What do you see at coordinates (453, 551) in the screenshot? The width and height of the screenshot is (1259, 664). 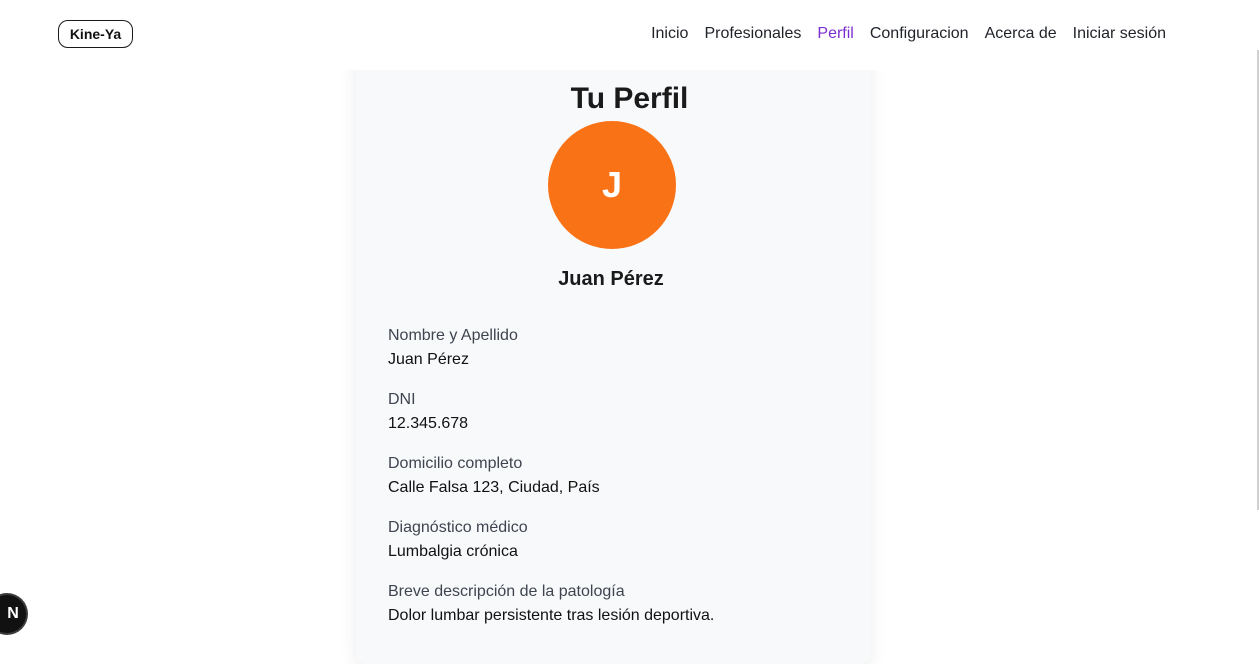 I see `field-value: Lumbalgia crónica` at bounding box center [453, 551].